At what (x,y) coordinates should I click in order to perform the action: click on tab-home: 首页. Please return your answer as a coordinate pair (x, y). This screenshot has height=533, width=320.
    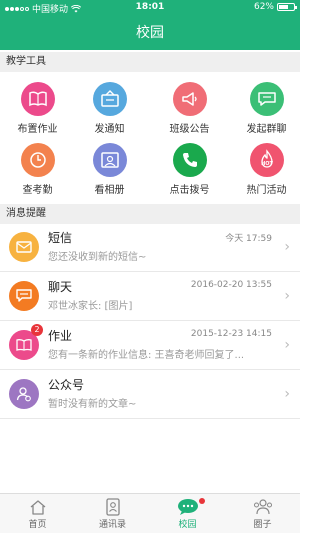
    Looking at the image, I should click on (37, 513).